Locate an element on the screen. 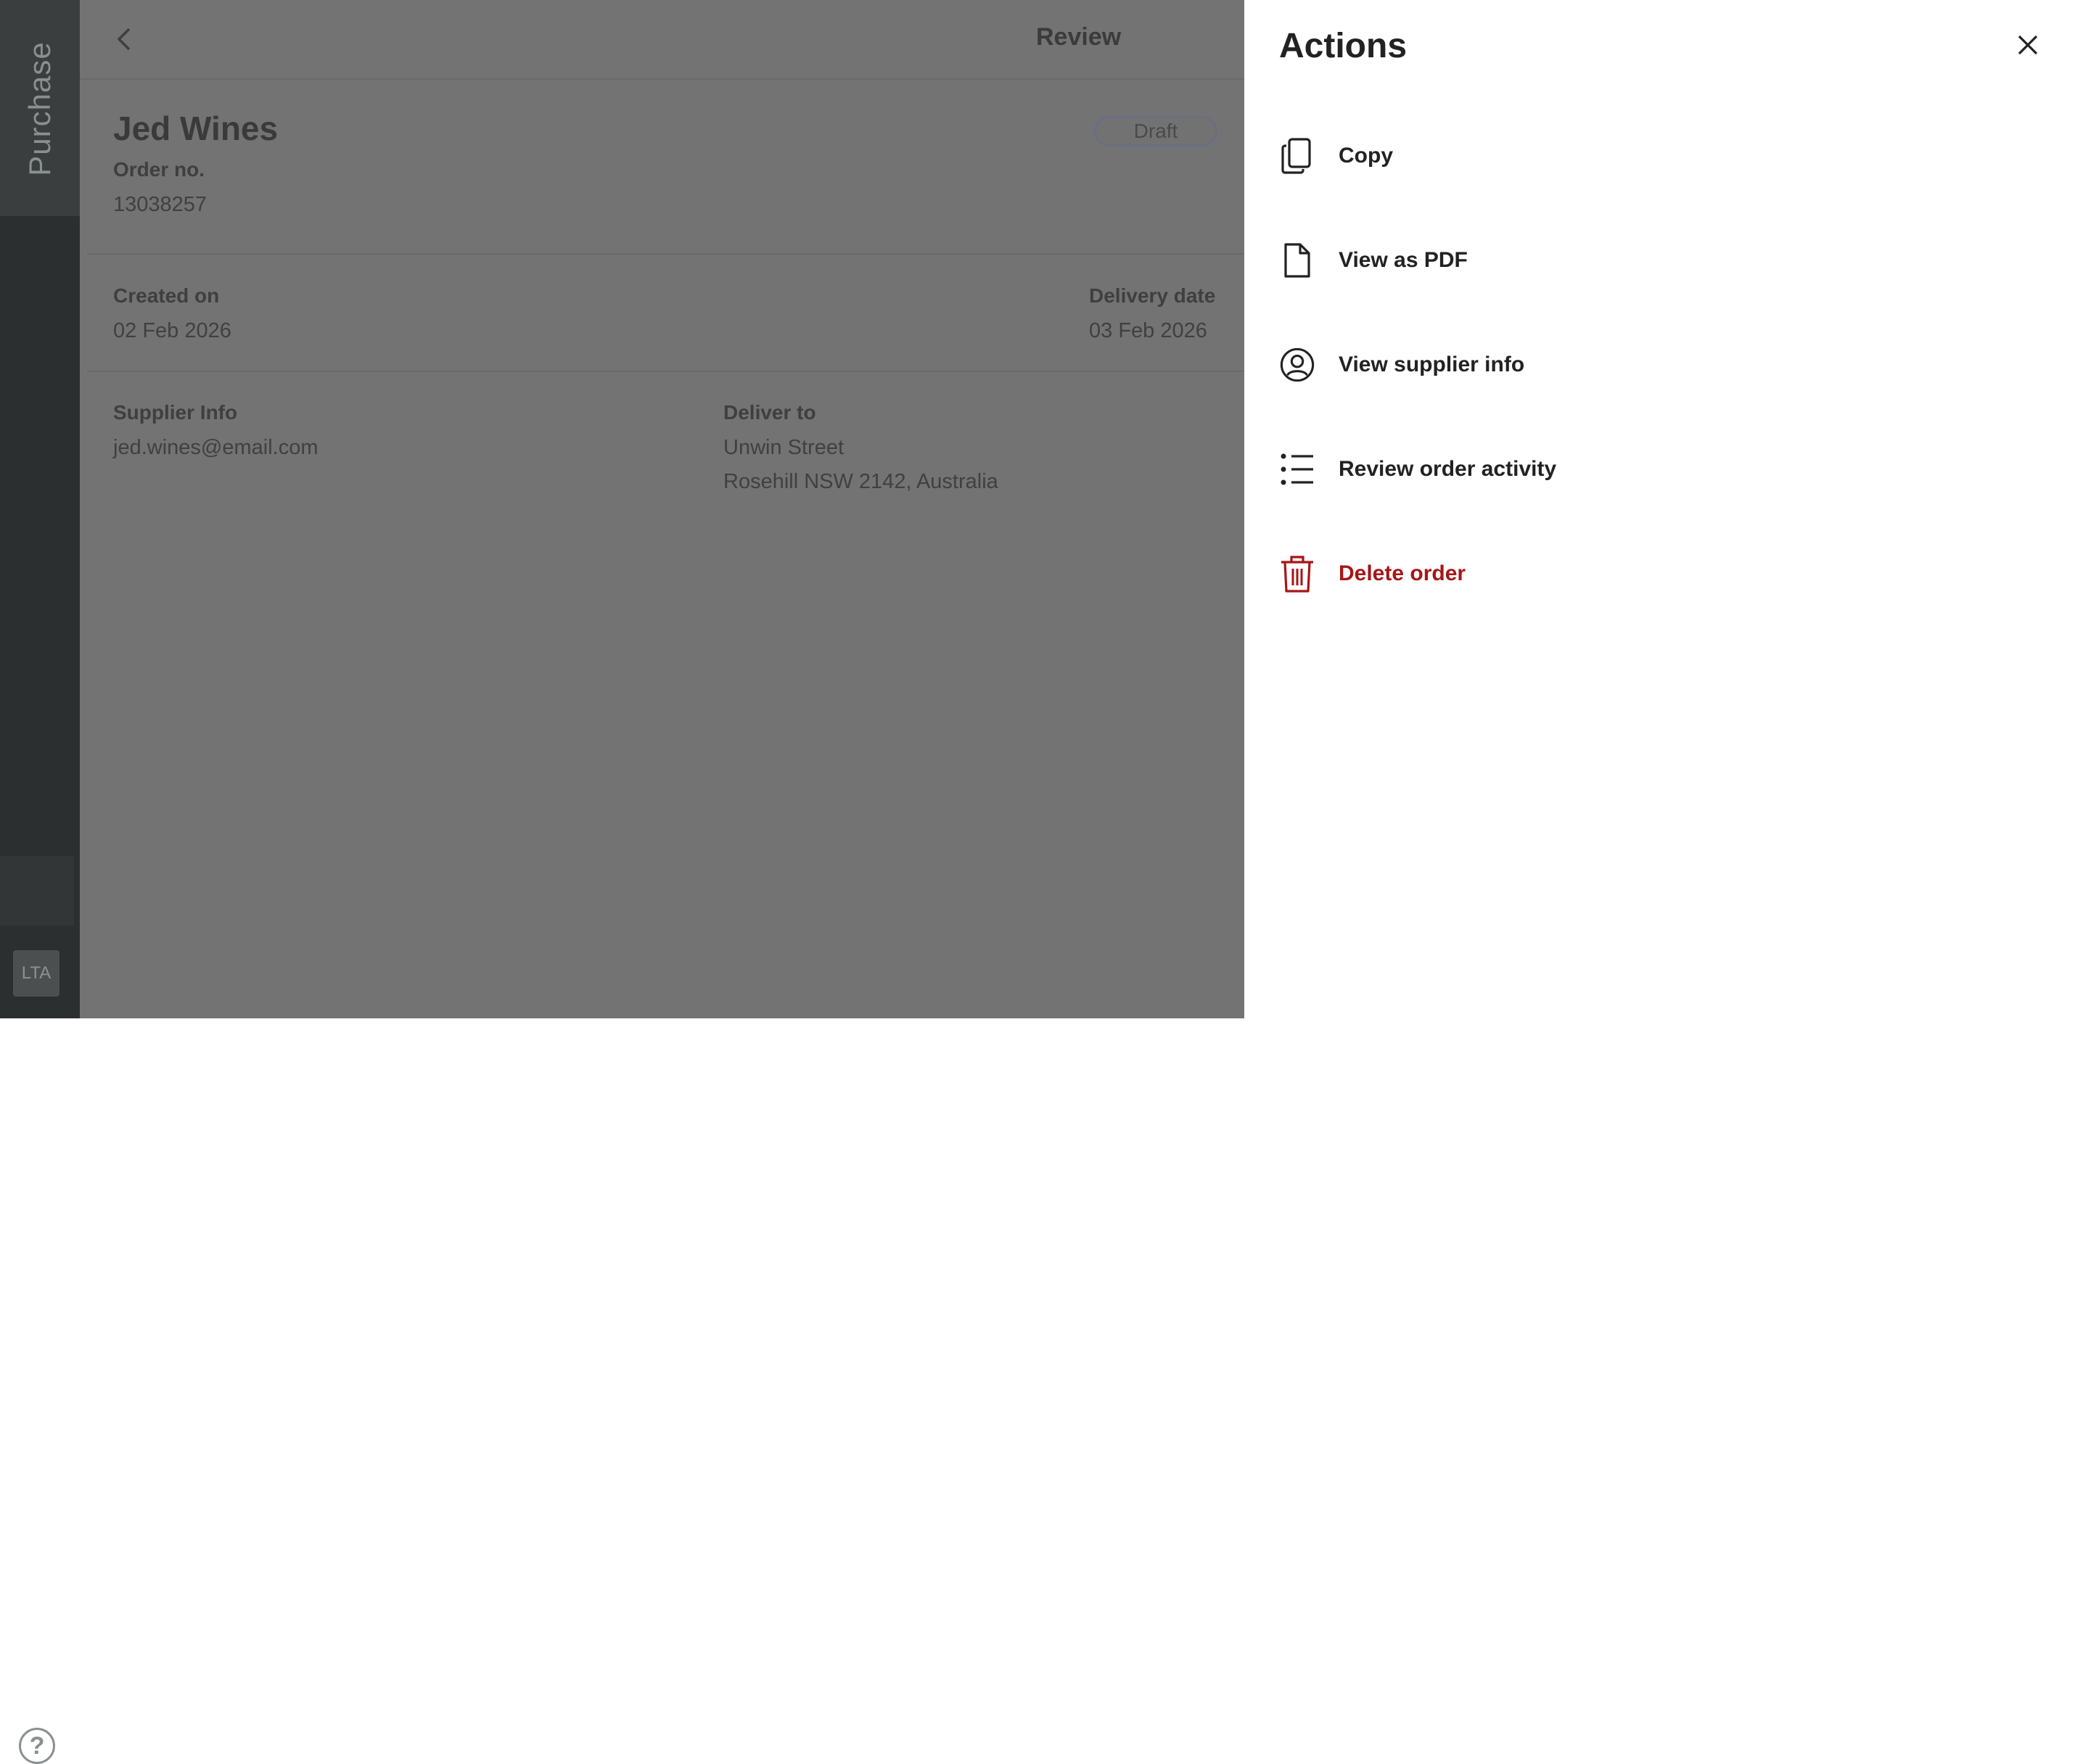  chevron-left-icon is located at coordinates (124, 39).